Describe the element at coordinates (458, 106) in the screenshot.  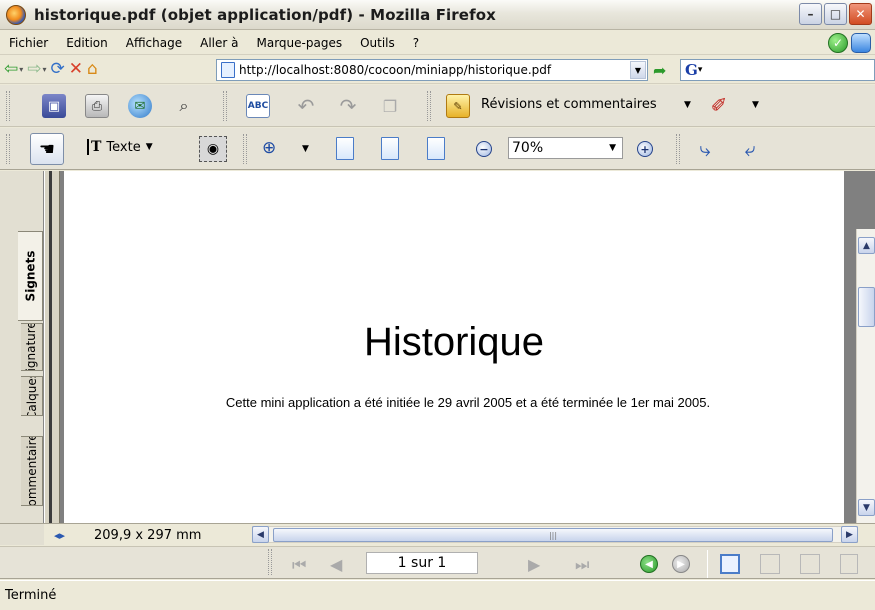
I see `review-comment-icon: ✎` at that location.